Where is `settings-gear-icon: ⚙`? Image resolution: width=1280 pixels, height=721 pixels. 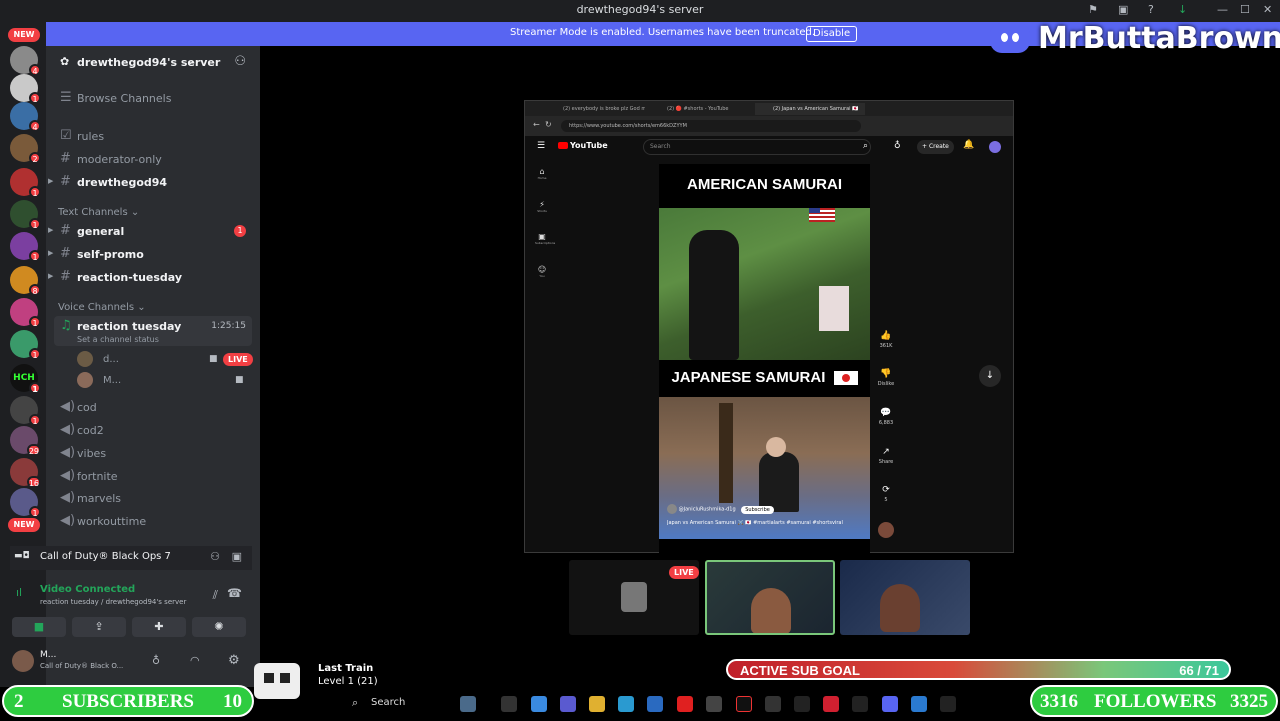
settings-gear-icon: ⚙ is located at coordinates (234, 660).